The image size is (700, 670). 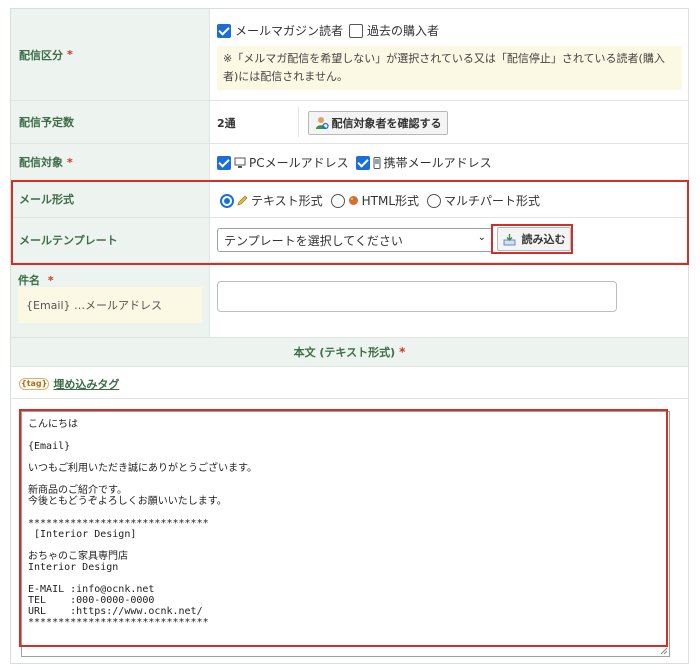 I want to click on pc-mail-option-label: PCメールアドレス, so click(x=299, y=162).